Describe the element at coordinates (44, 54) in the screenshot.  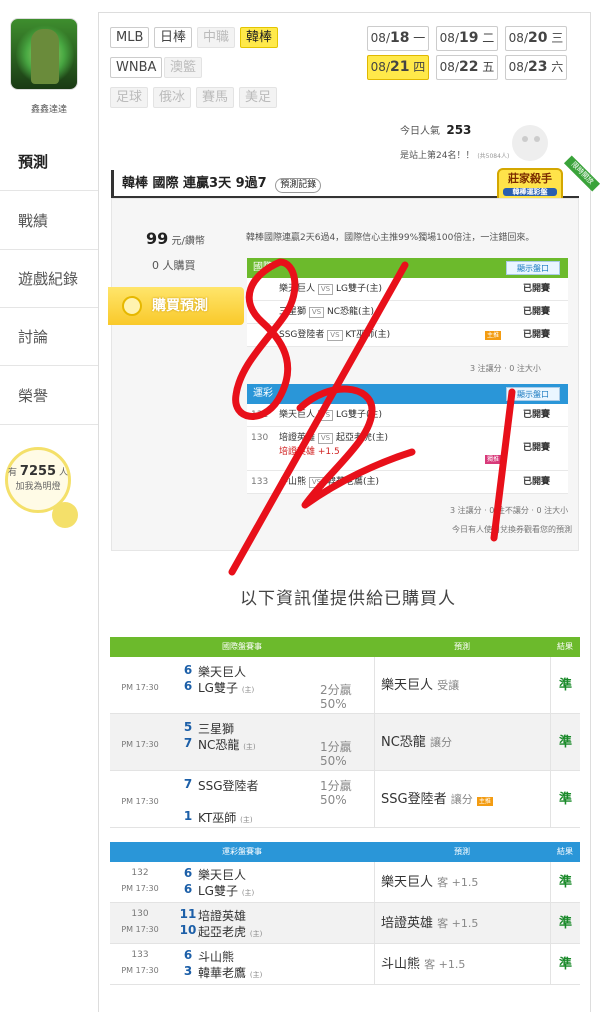
I see `avatar` at that location.